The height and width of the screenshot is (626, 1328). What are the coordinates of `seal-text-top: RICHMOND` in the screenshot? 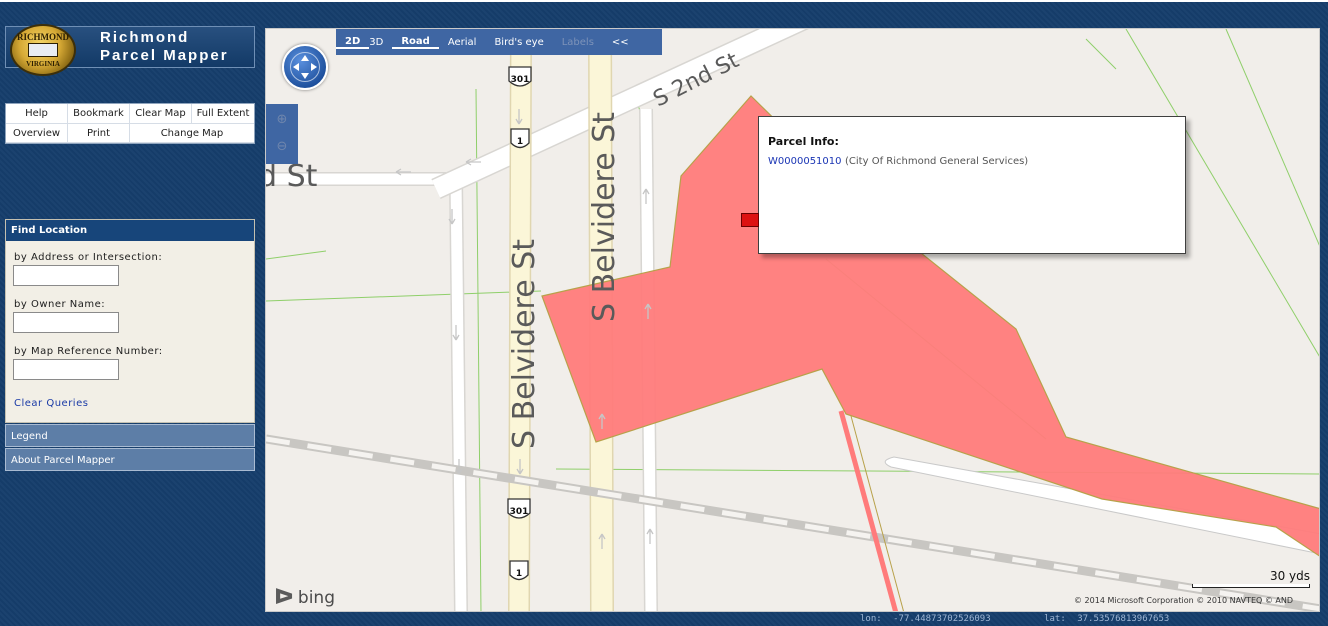 It's located at (43, 37).